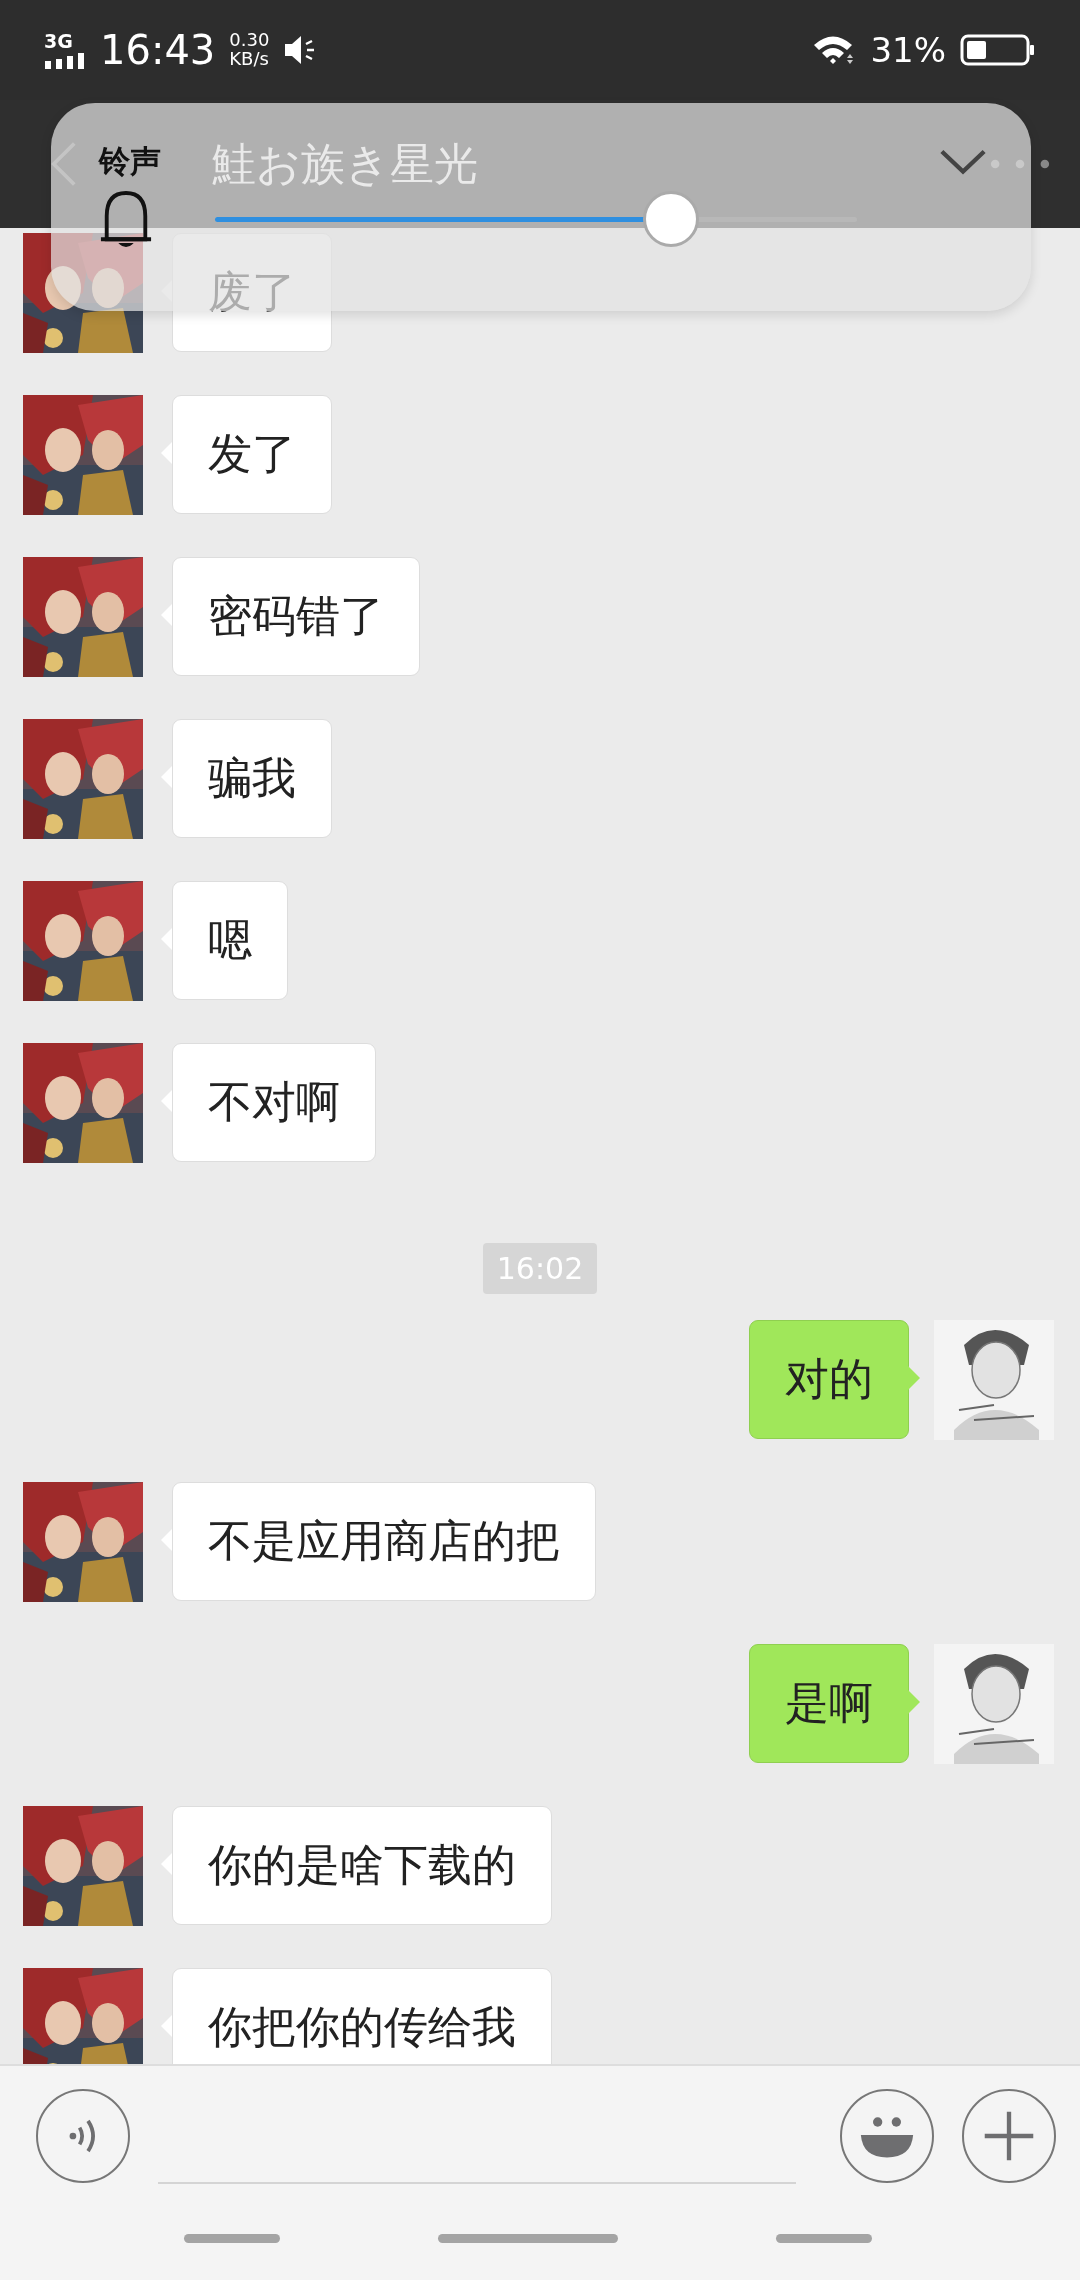  I want to click on clock-time: 16:43, so click(158, 50).